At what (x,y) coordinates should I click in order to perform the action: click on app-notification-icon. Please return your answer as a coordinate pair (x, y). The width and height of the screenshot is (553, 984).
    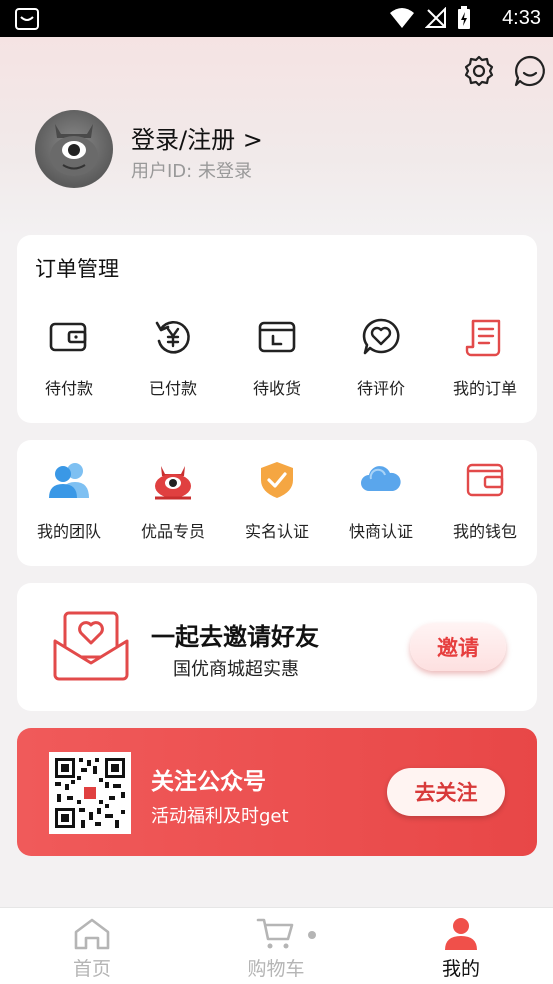
    Looking at the image, I should click on (27, 21).